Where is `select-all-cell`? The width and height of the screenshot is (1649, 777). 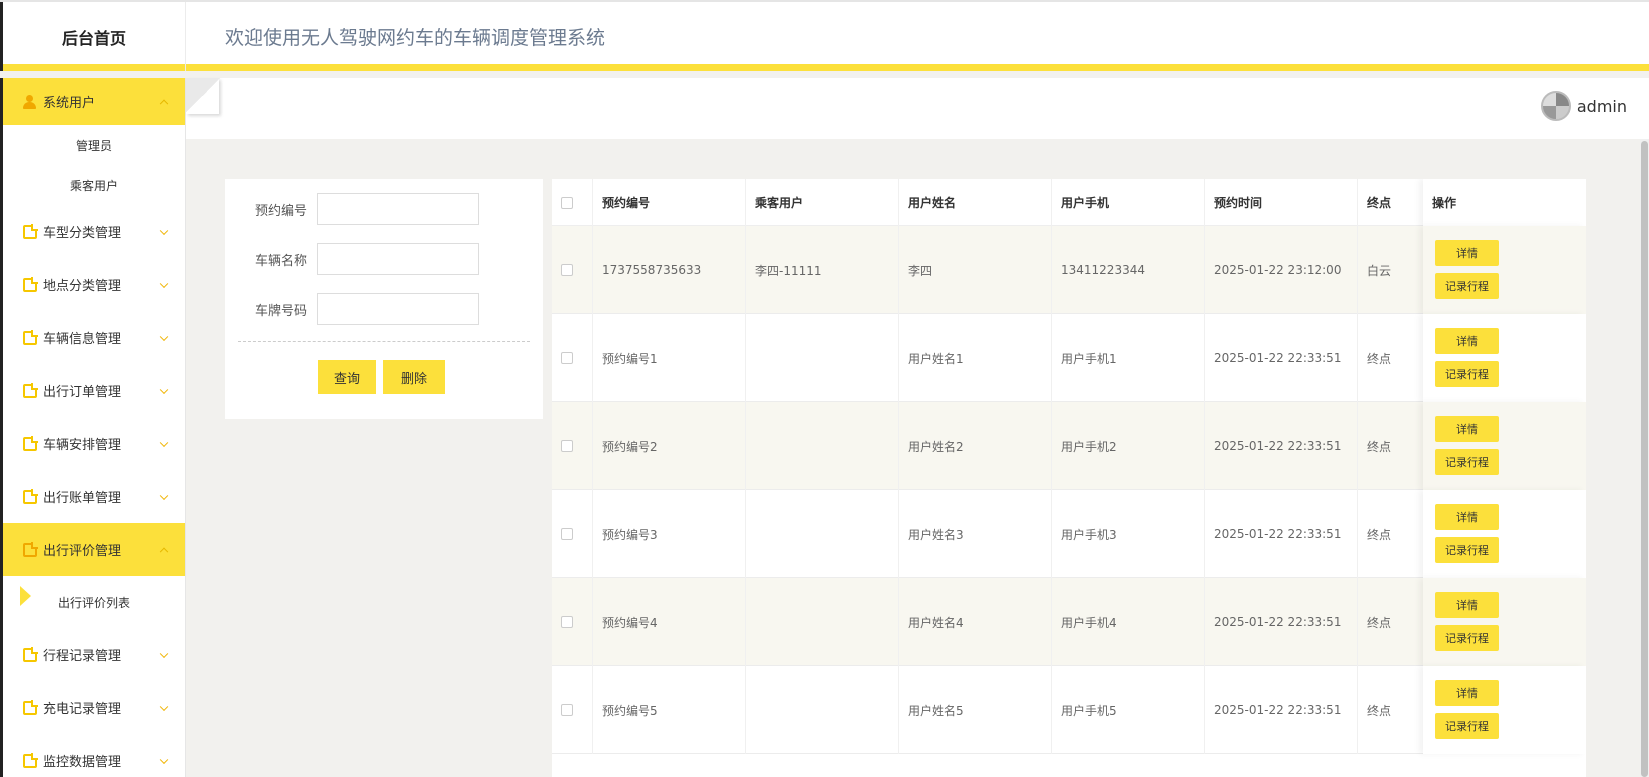
select-all-cell is located at coordinates (572, 202).